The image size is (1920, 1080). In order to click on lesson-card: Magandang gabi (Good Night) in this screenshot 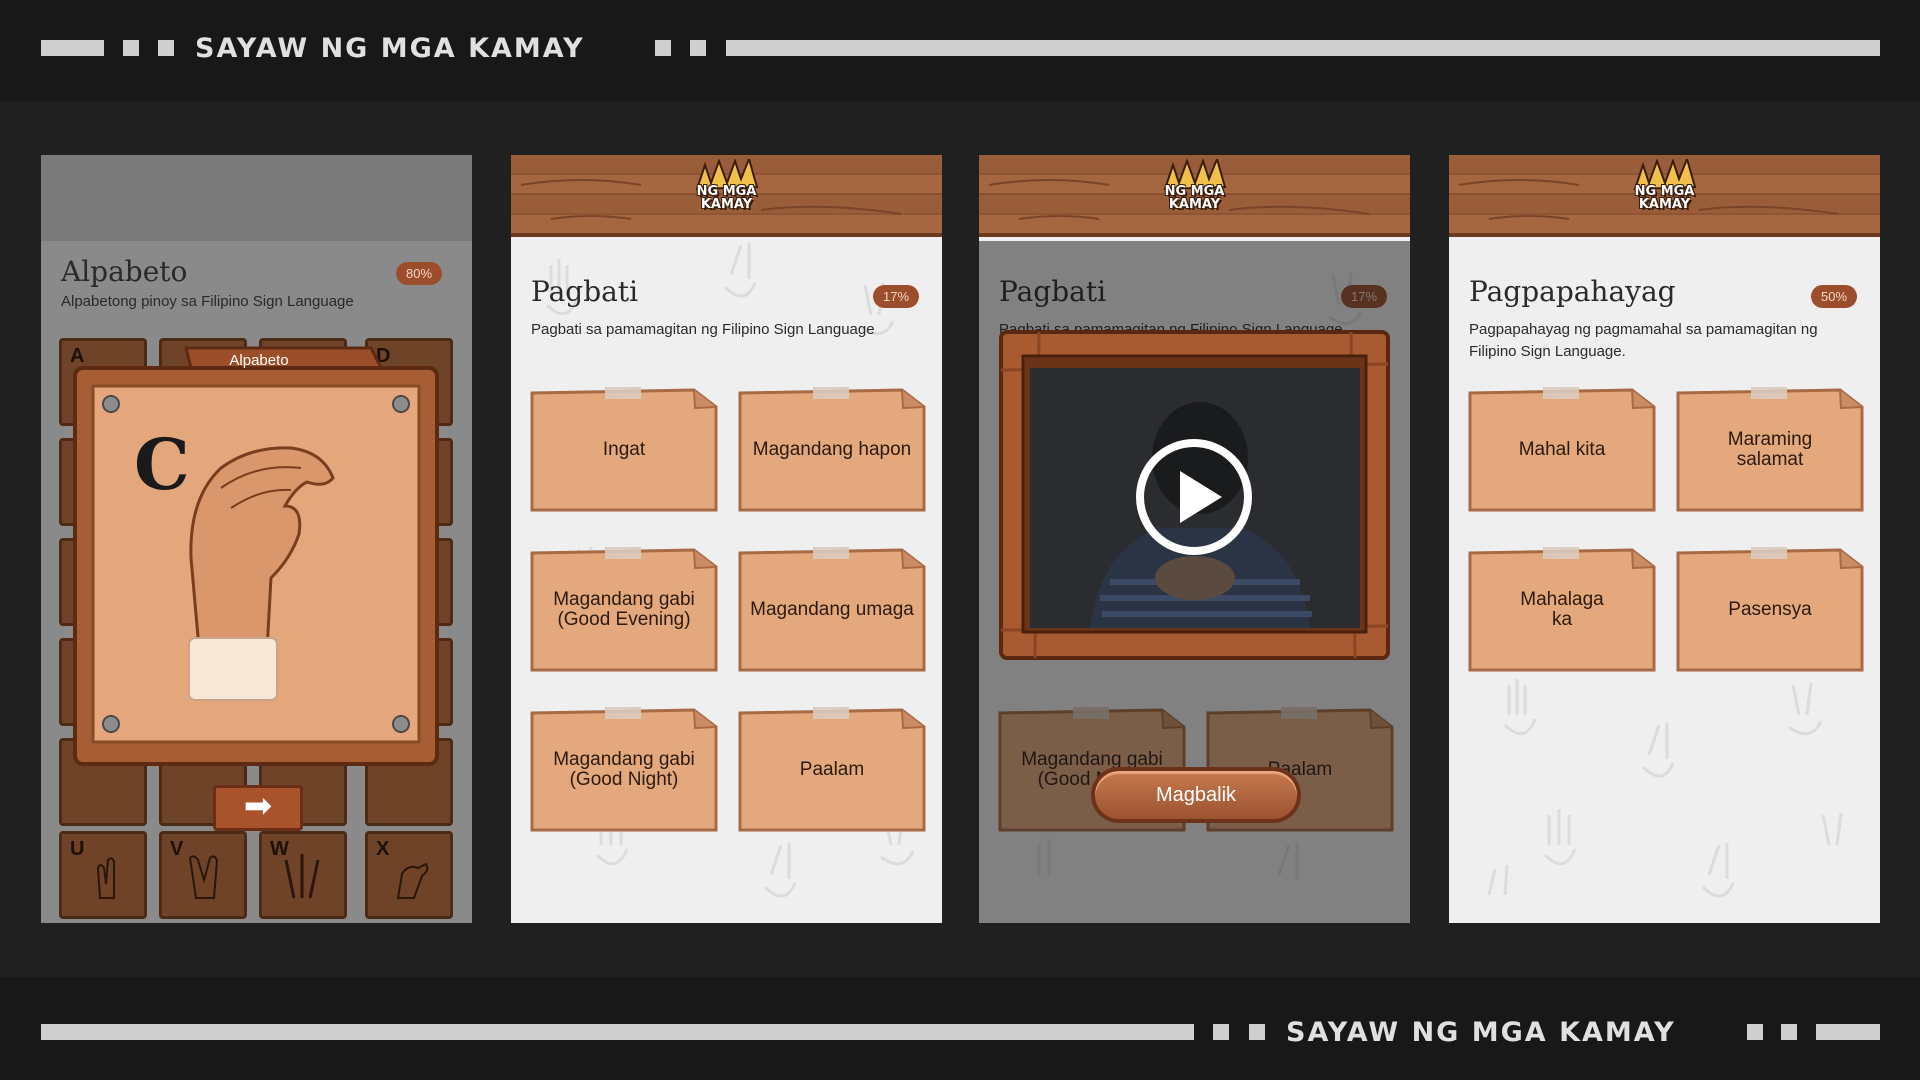, I will do `click(624, 770)`.